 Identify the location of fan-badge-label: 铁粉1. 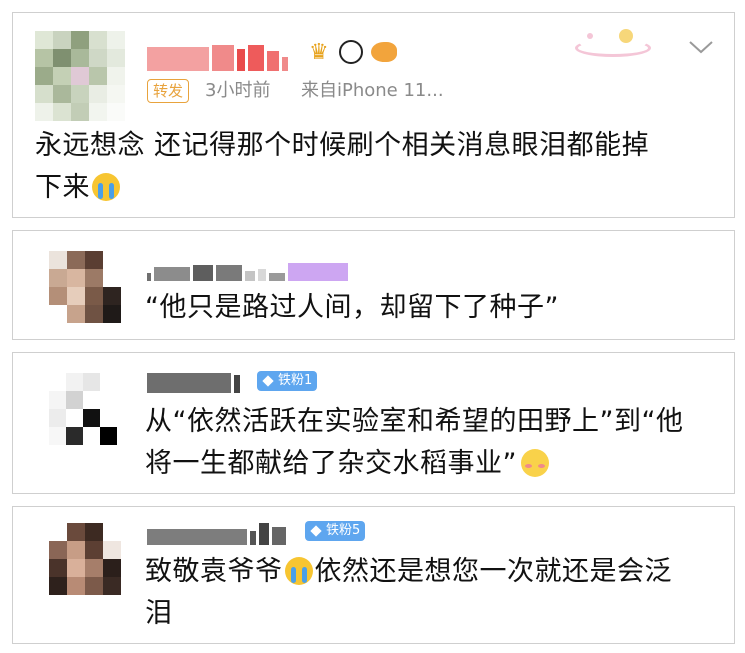
(295, 380).